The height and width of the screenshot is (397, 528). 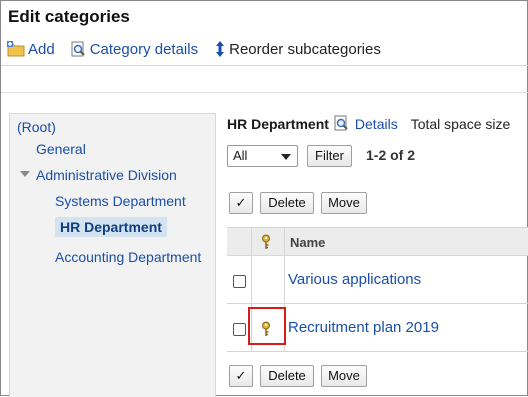 I want to click on table-row: Various applications, so click(x=377, y=280).